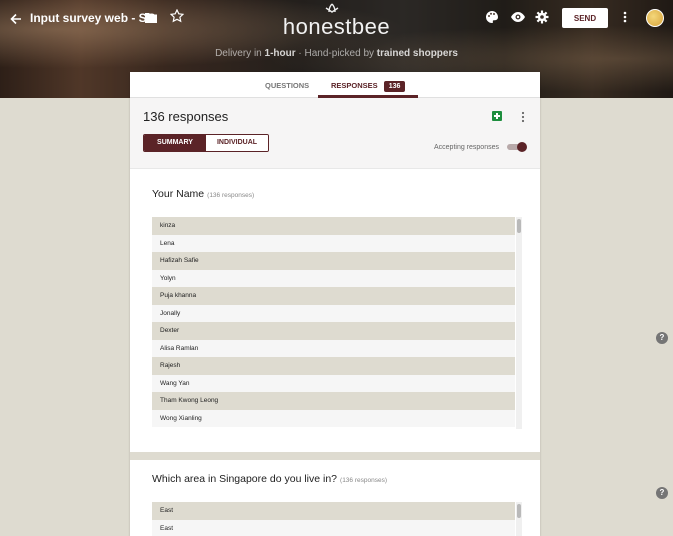  I want to click on list-item: Rajesh, so click(333, 366).